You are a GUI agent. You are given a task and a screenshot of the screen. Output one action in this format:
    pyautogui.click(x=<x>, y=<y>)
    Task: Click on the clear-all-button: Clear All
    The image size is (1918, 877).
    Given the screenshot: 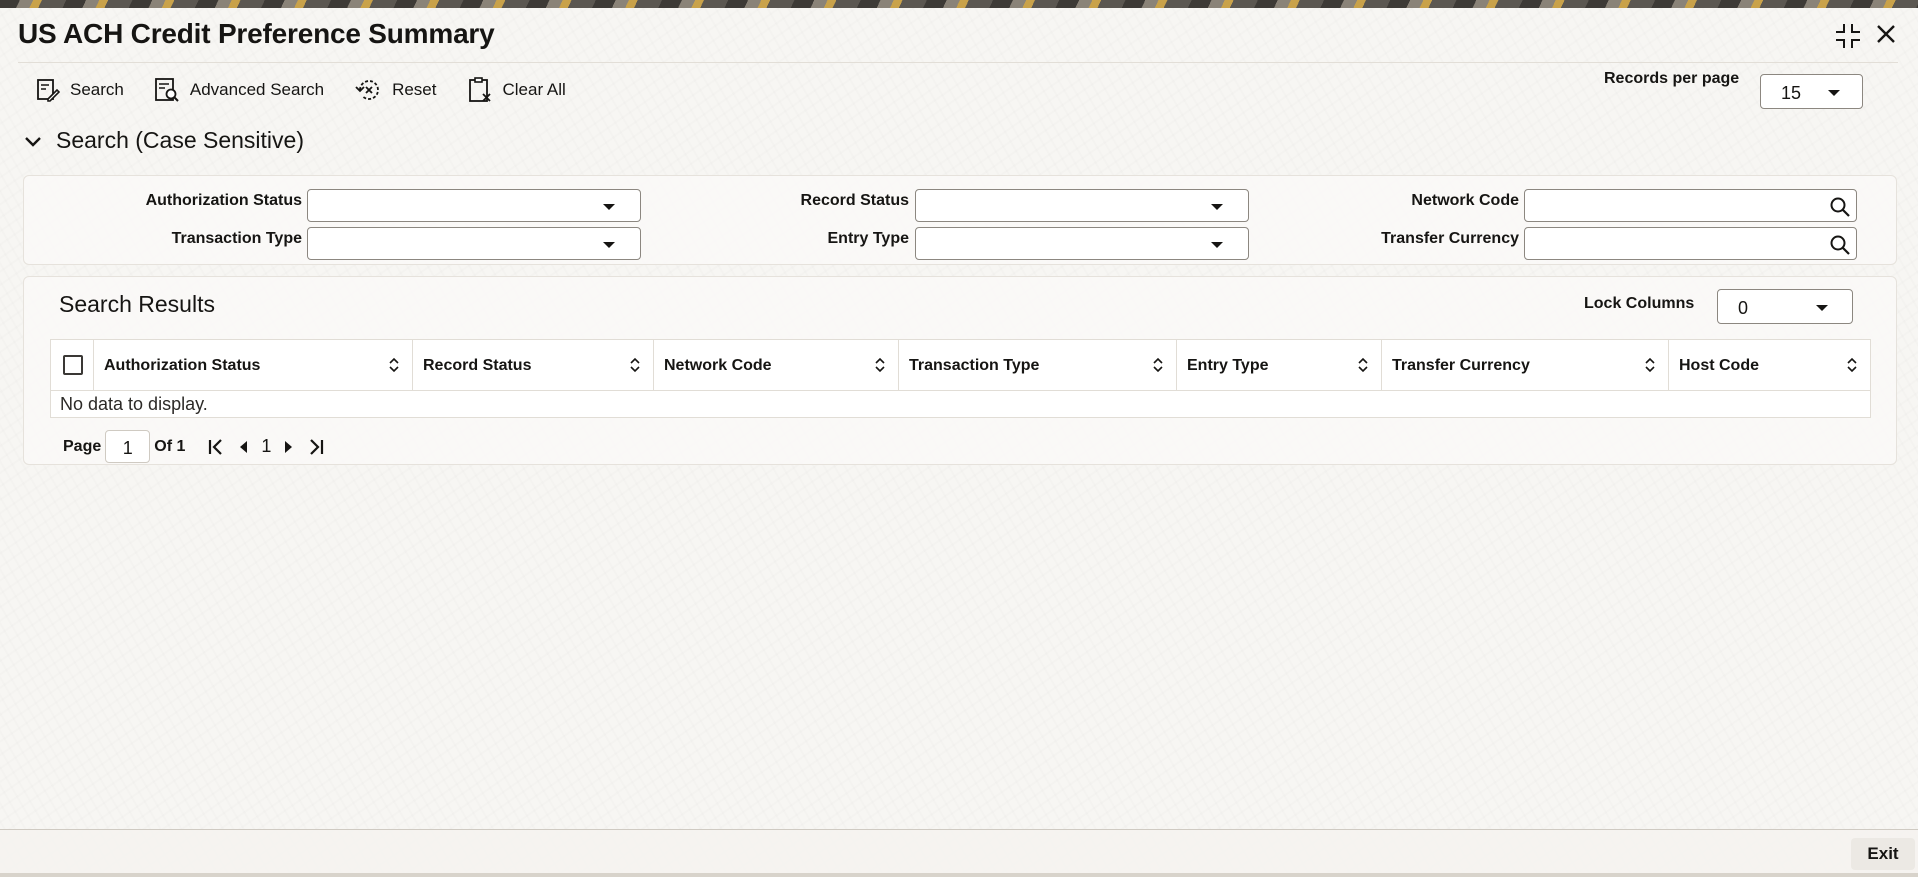 What is the action you would take?
    pyautogui.click(x=516, y=90)
    